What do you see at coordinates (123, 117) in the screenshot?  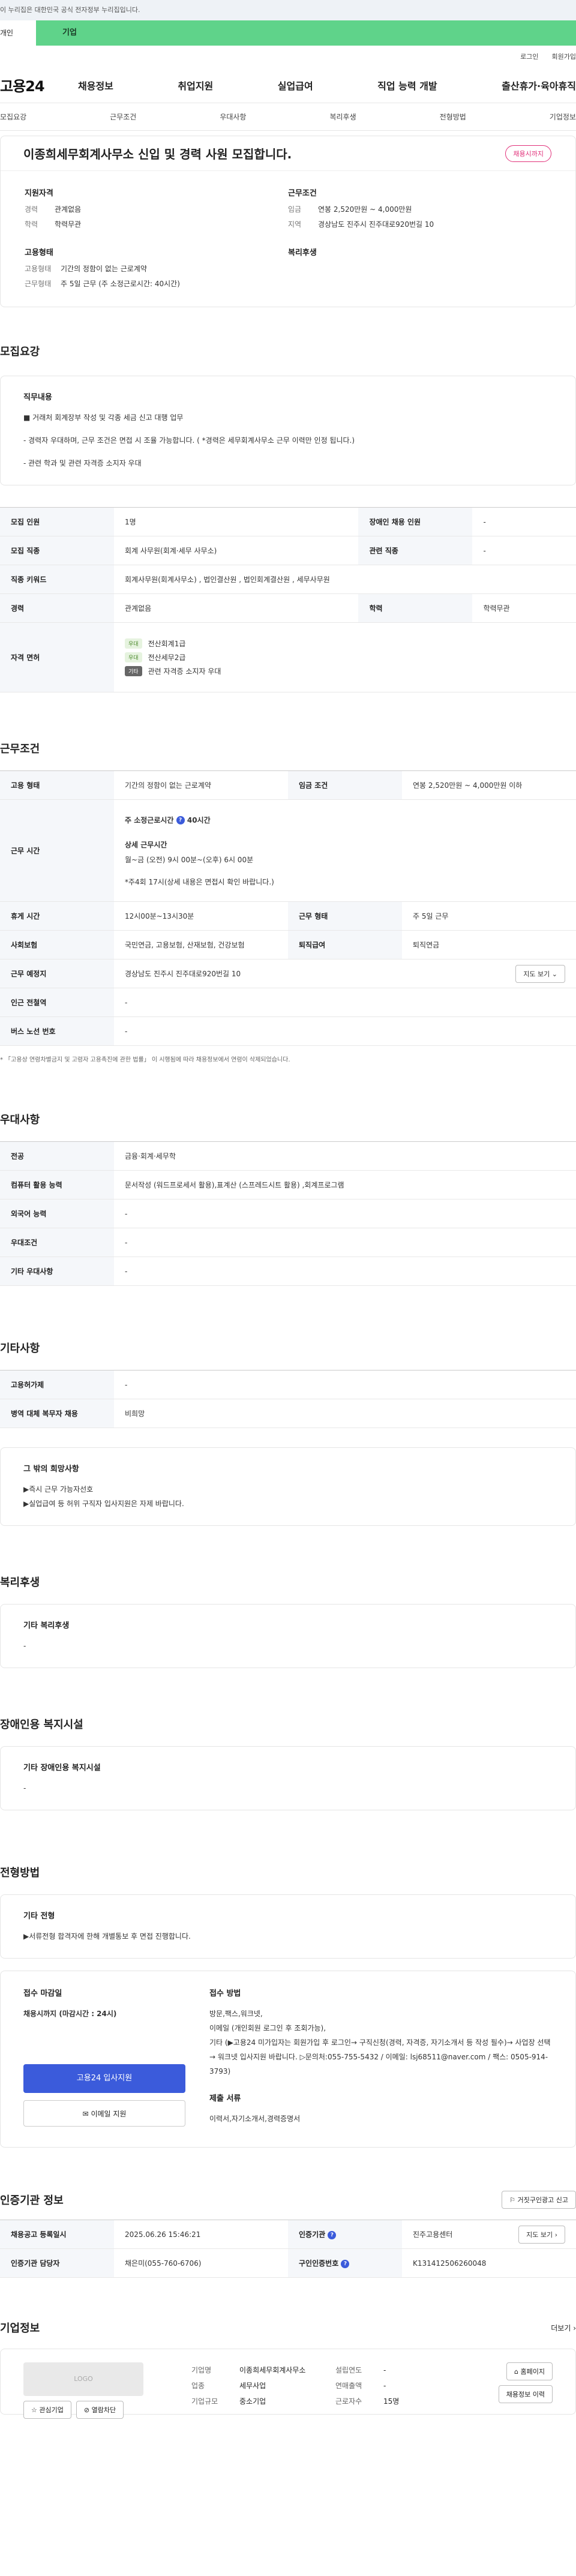 I see `snb-item-condition: 근무조건` at bounding box center [123, 117].